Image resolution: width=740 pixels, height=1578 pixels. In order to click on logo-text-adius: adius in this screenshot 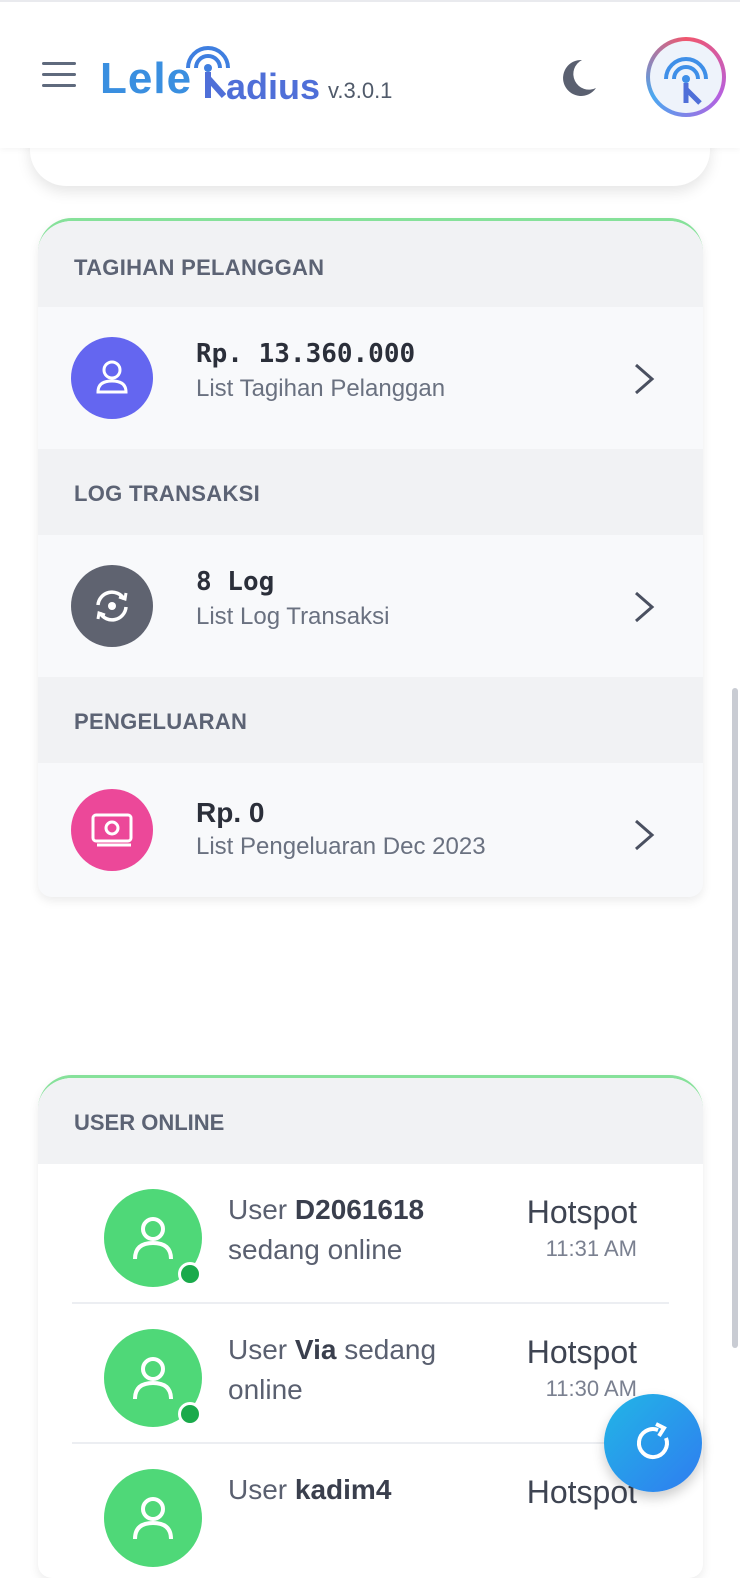, I will do `click(273, 86)`.